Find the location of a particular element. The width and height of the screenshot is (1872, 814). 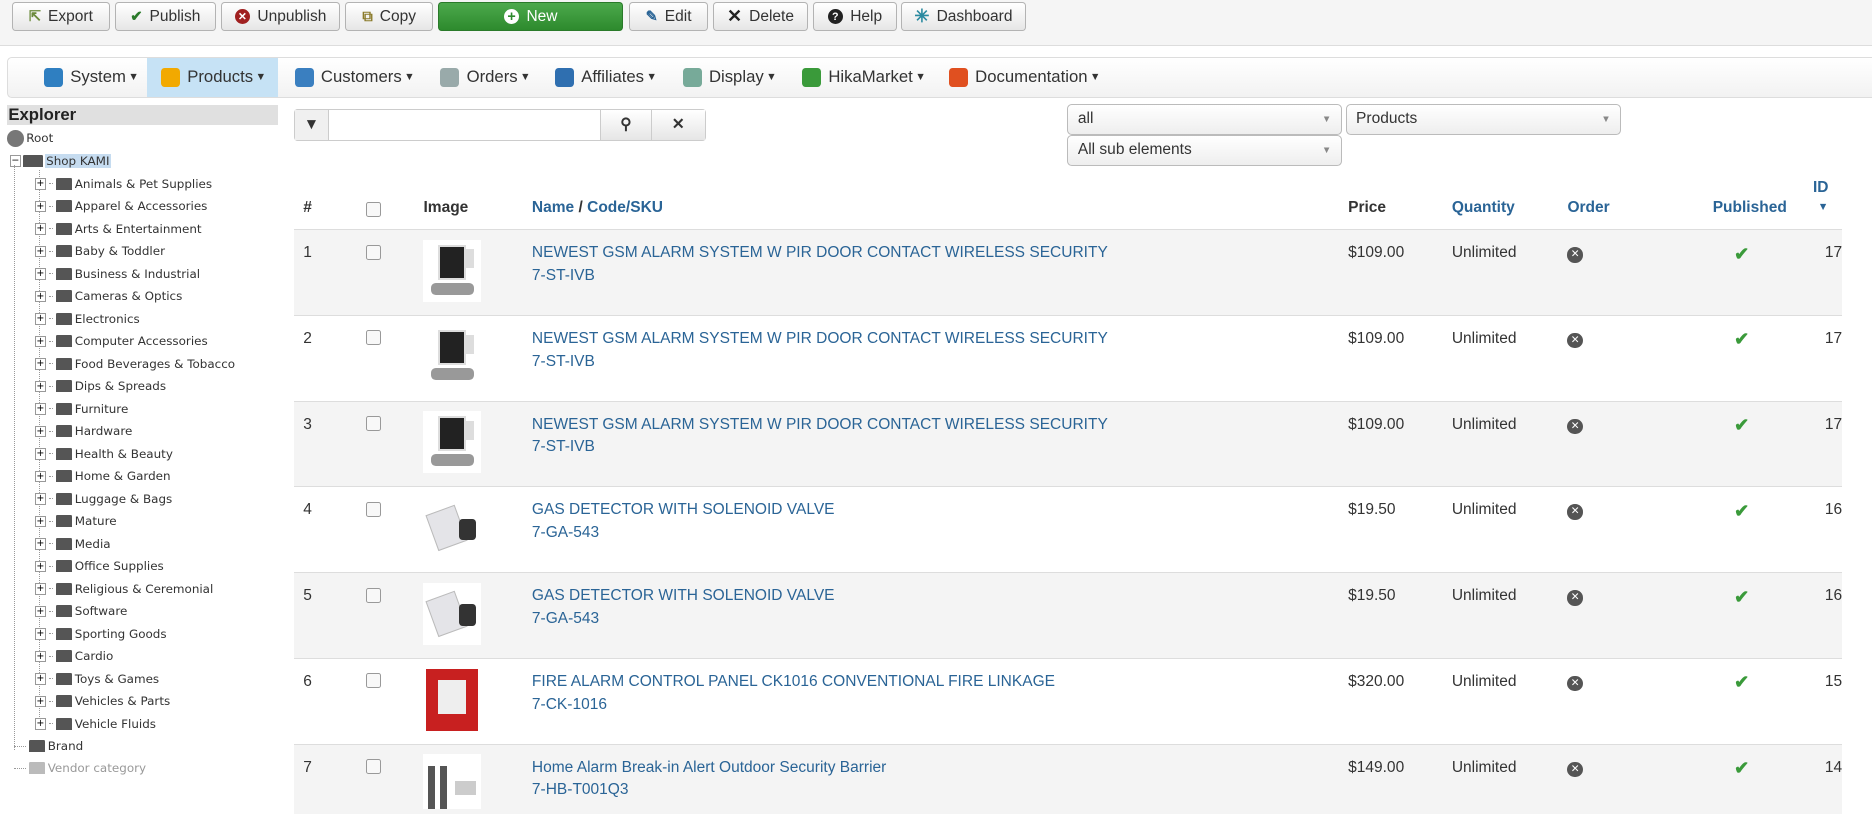

product-code-link: 7-HB-T001Q3 is located at coordinates (580, 789).